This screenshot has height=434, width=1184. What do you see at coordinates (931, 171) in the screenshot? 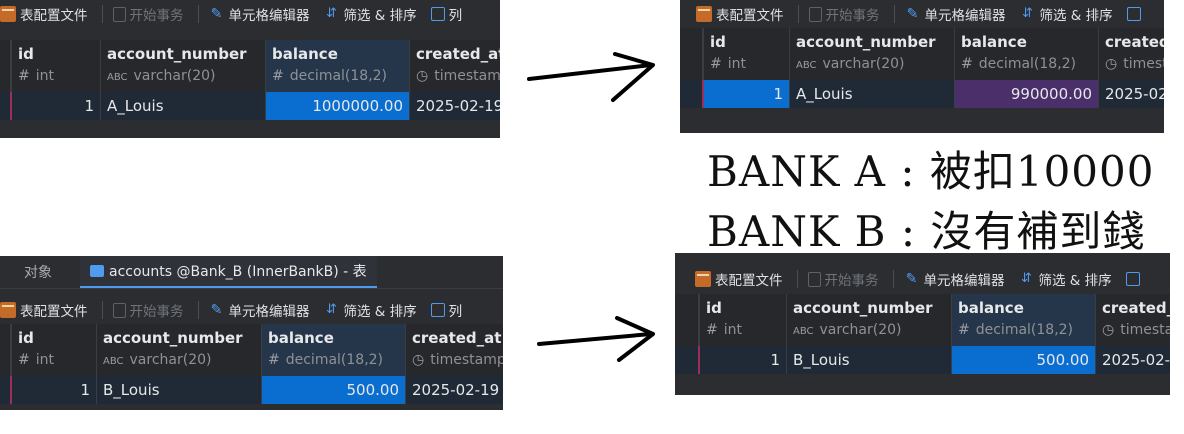
I see `bank-a-caption: BANK A : 被扣10000` at bounding box center [931, 171].